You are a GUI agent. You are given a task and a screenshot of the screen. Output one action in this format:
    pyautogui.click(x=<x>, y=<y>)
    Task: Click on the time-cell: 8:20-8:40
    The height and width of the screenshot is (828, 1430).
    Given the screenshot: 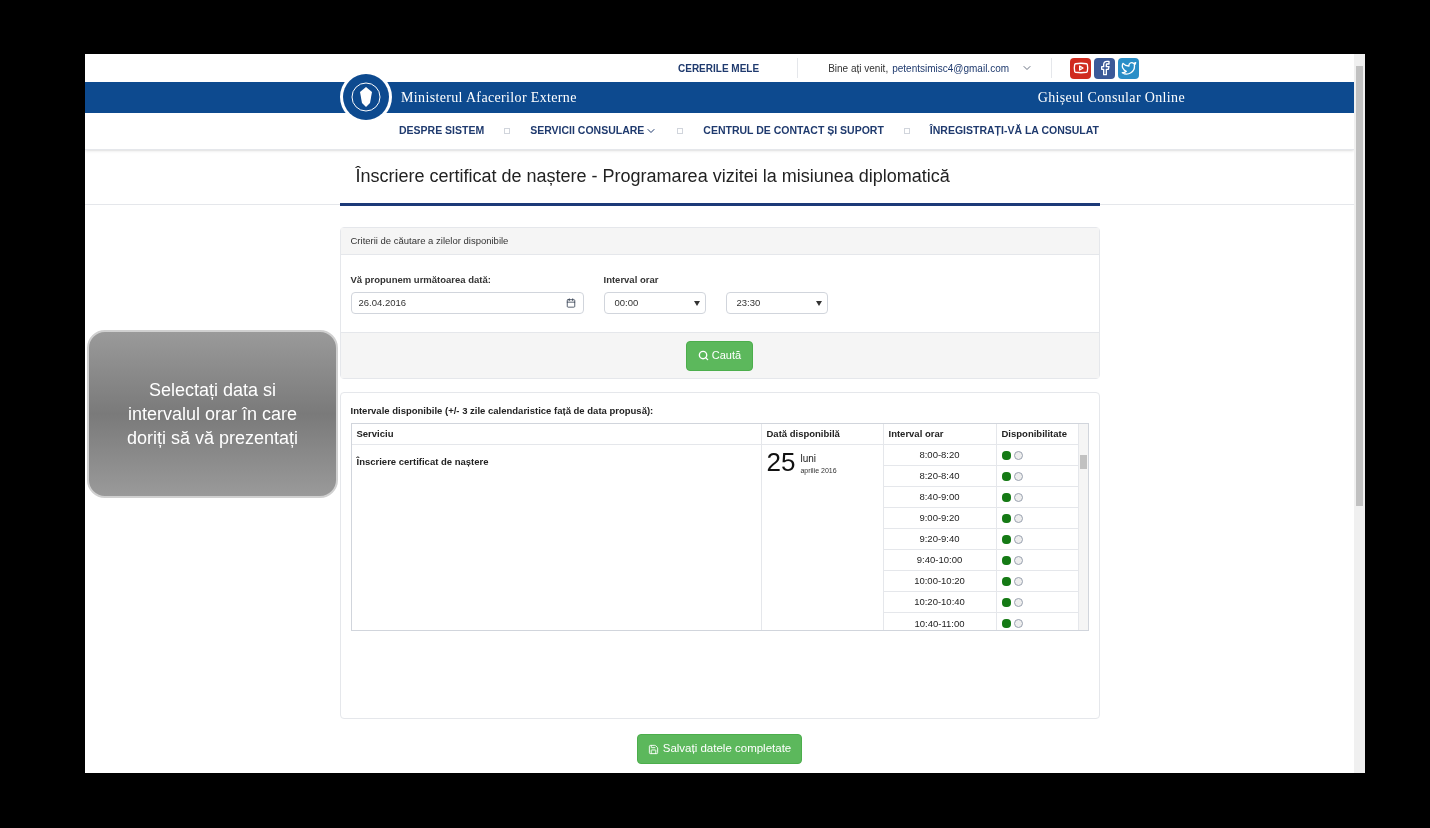 What is the action you would take?
    pyautogui.click(x=940, y=476)
    